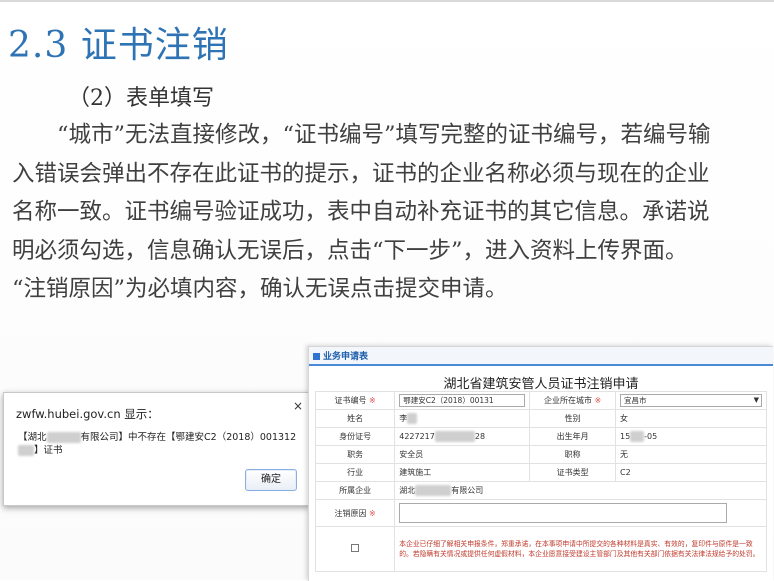 Image resolution: width=774 pixels, height=581 pixels. What do you see at coordinates (355, 454) in the screenshot?
I see `label-job: 职务` at bounding box center [355, 454].